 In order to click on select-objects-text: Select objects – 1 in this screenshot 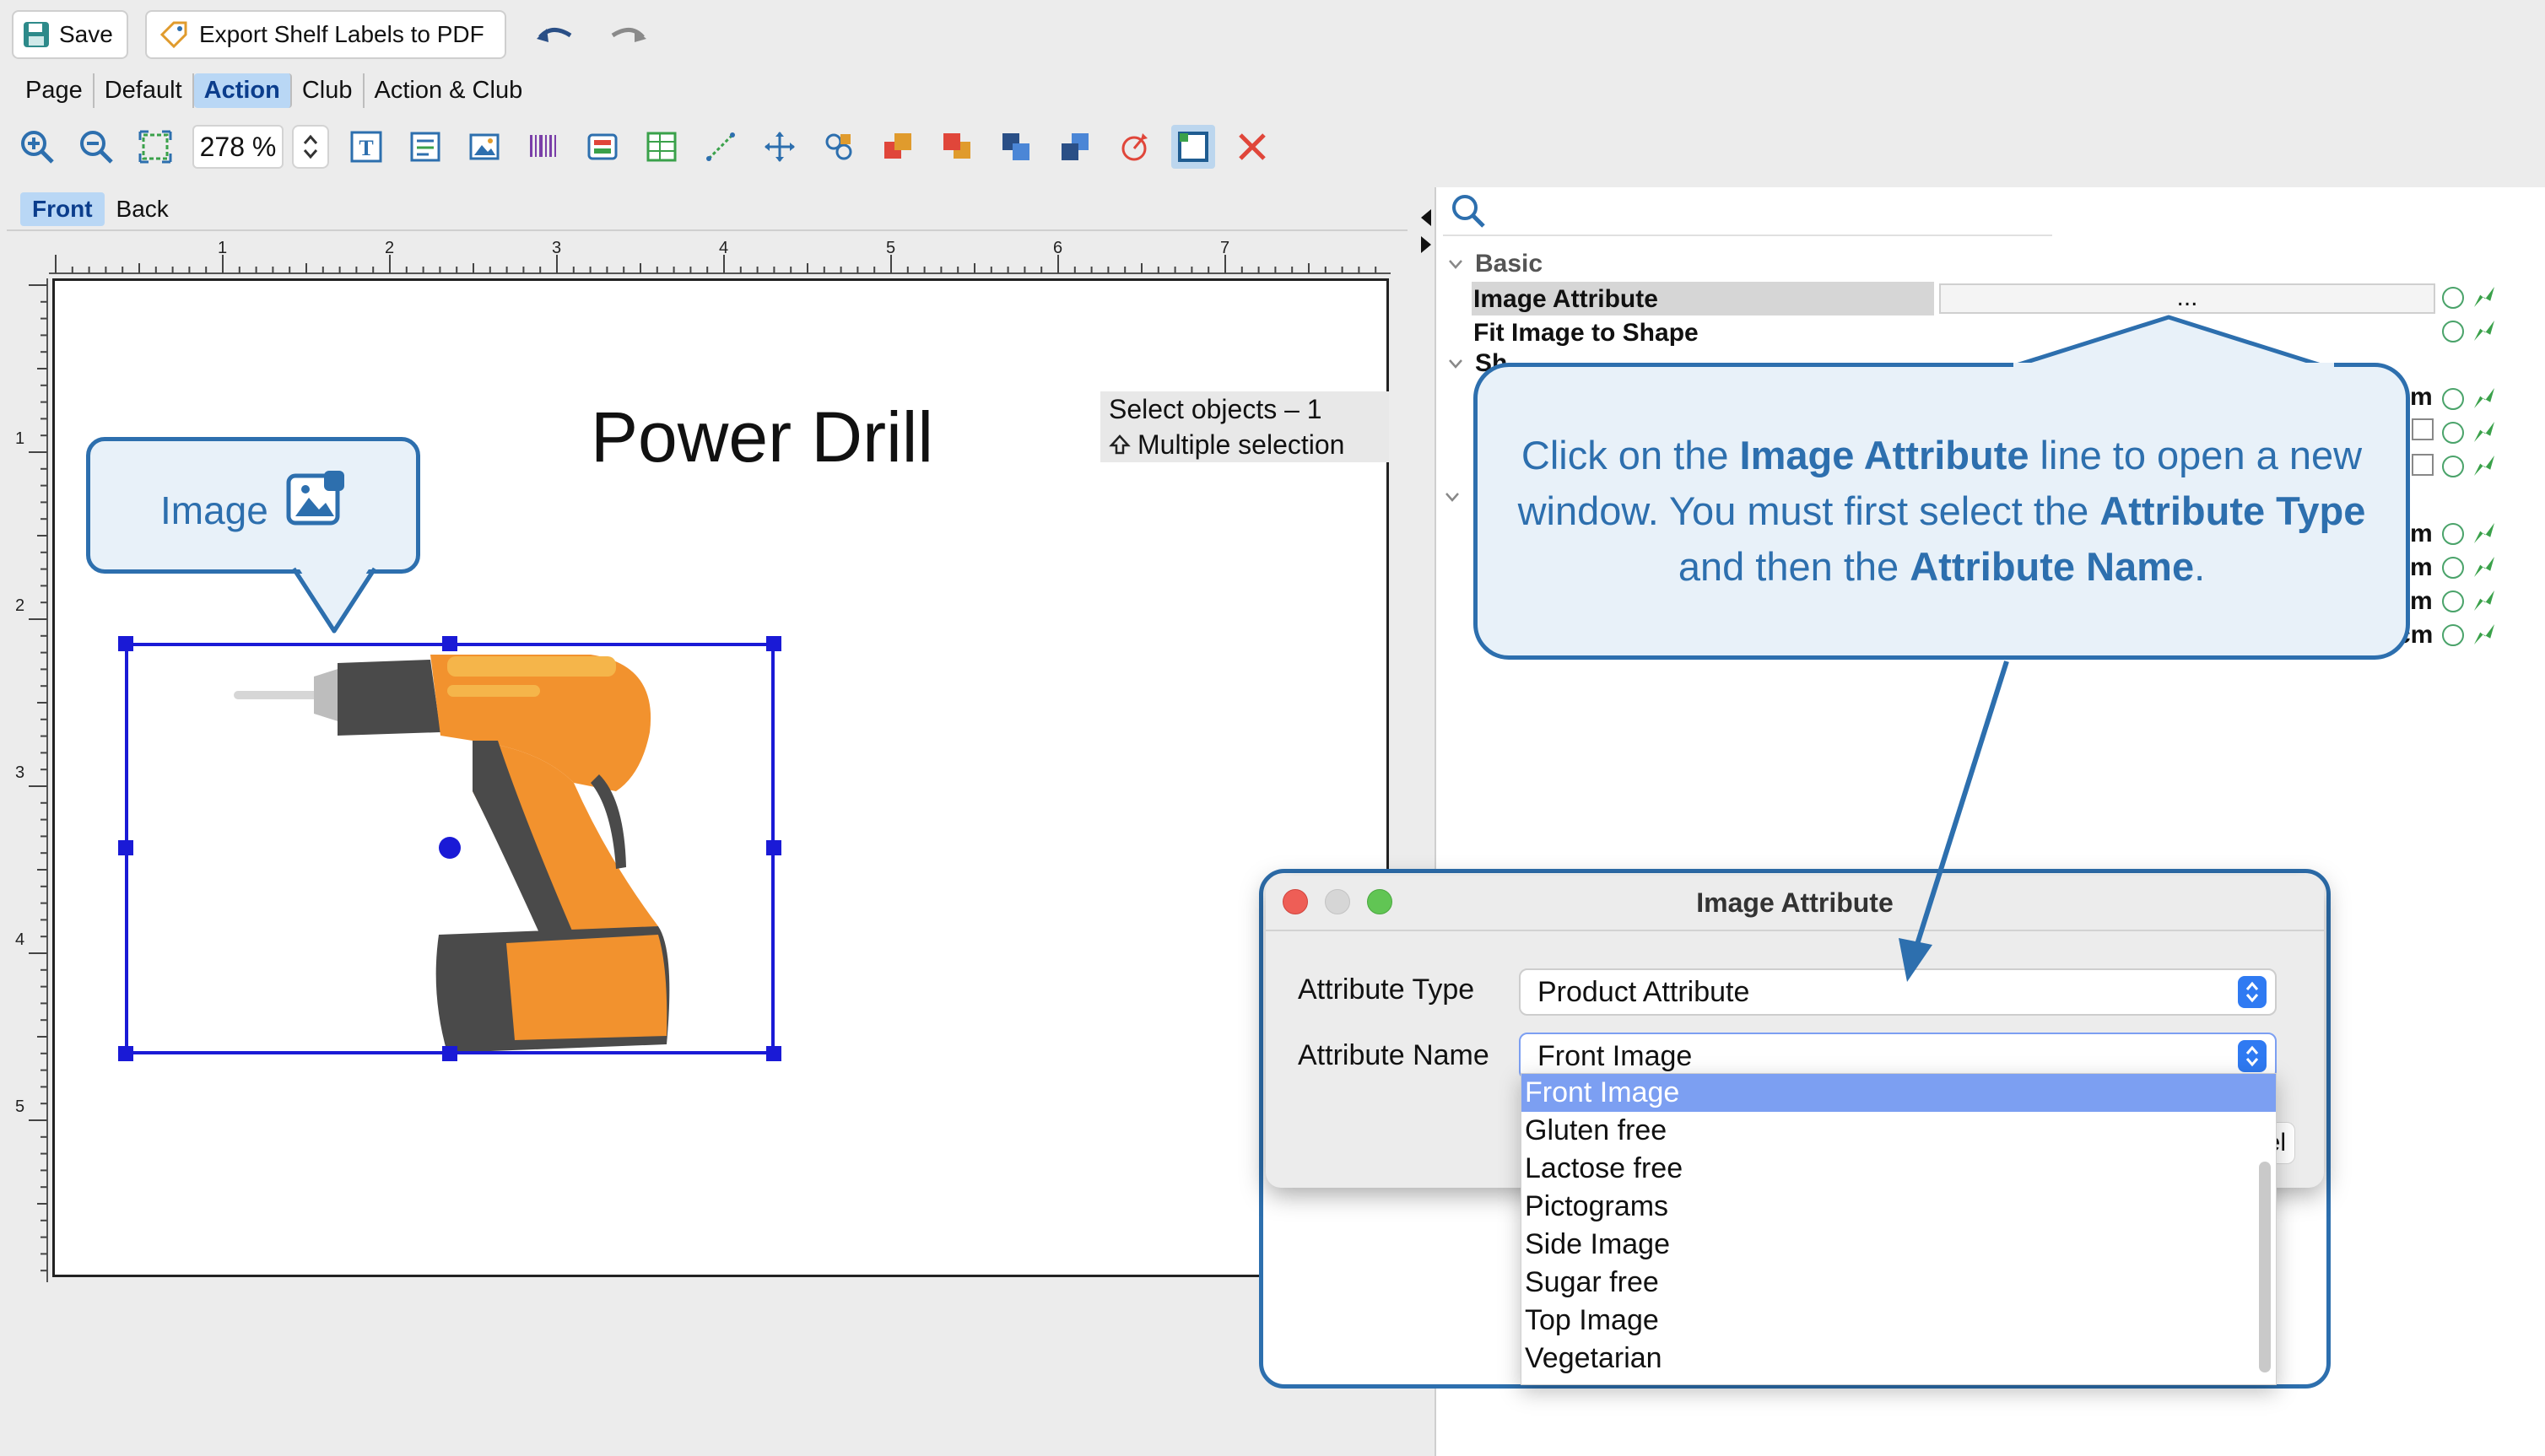, I will do `click(1215, 409)`.